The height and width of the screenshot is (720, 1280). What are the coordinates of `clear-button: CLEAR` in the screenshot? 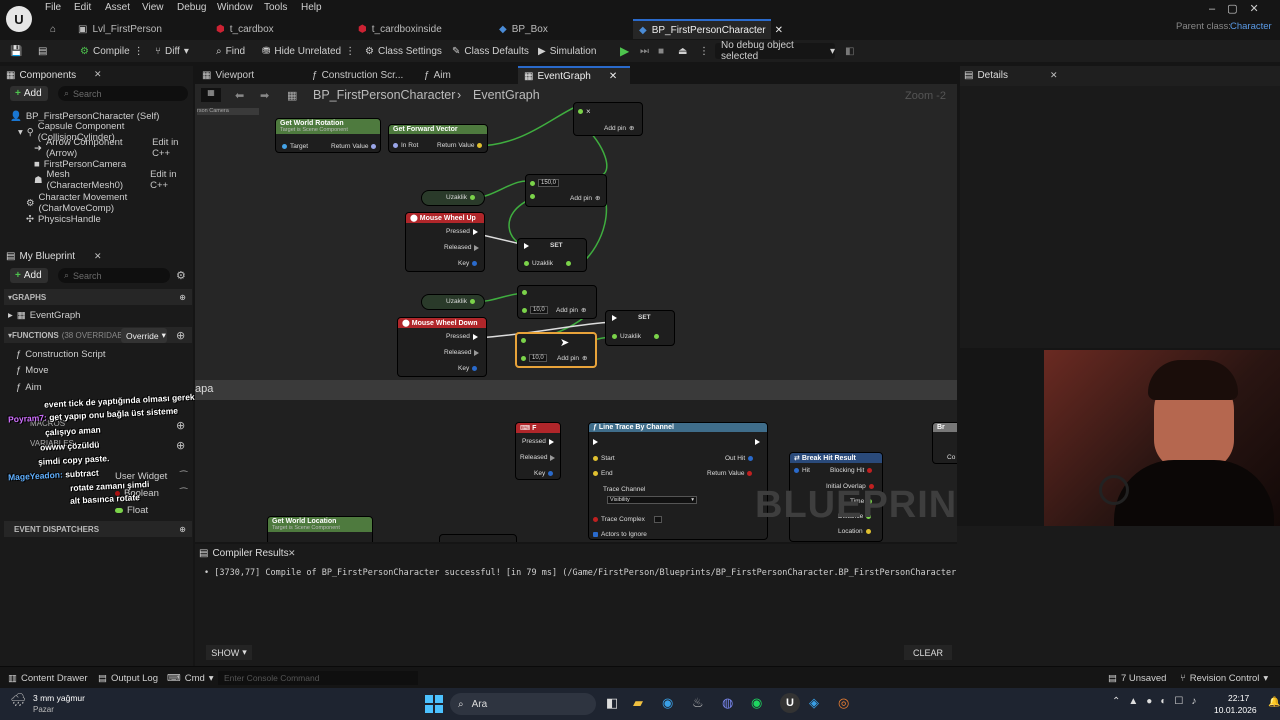 It's located at (928, 652).